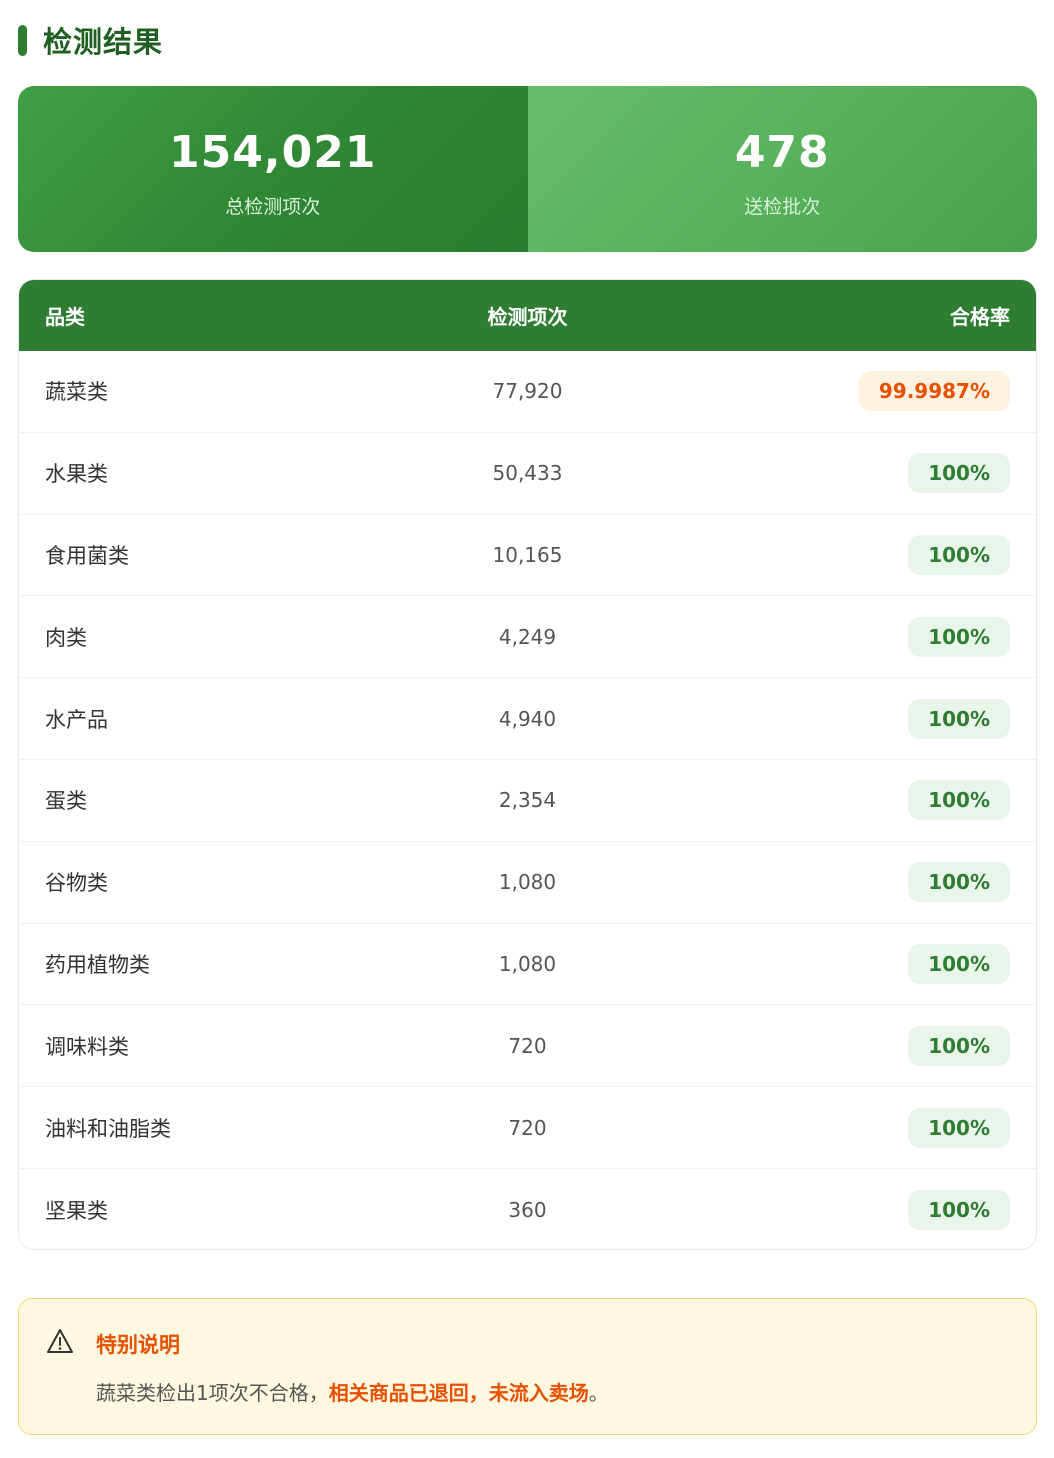 Image resolution: width=1054 pixels, height=1458 pixels. I want to click on cell-count: 360, so click(527, 1209).